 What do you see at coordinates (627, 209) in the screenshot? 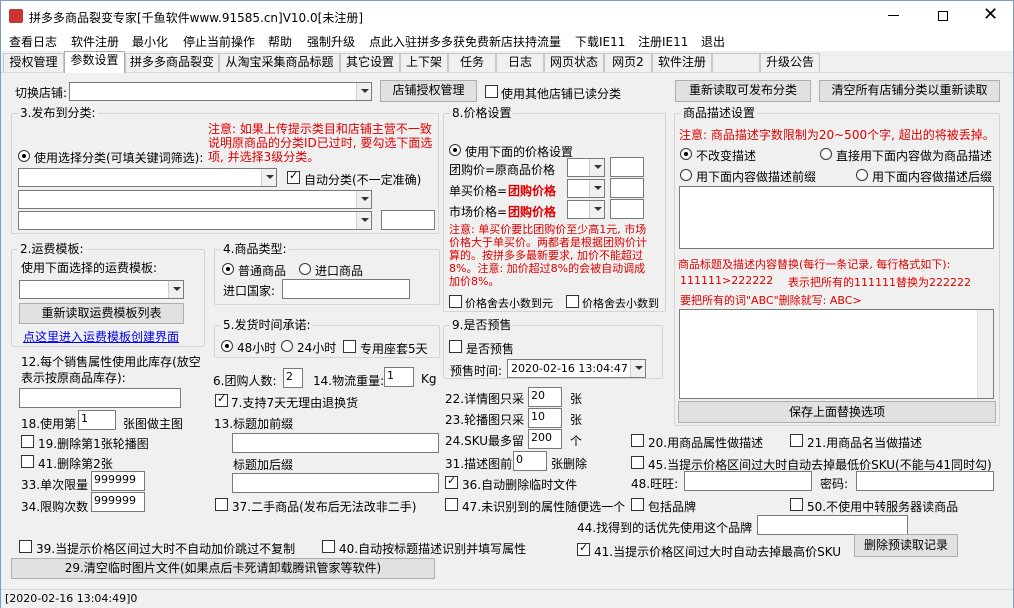
I see `market-price-value` at bounding box center [627, 209].